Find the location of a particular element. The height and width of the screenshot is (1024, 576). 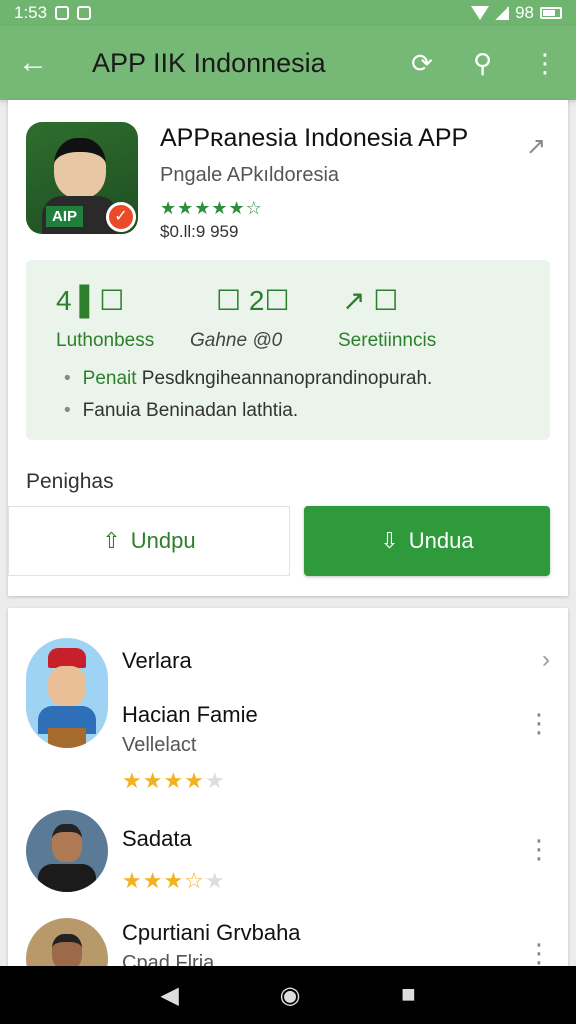

verified-badge-icon: ✓ is located at coordinates (121, 217).